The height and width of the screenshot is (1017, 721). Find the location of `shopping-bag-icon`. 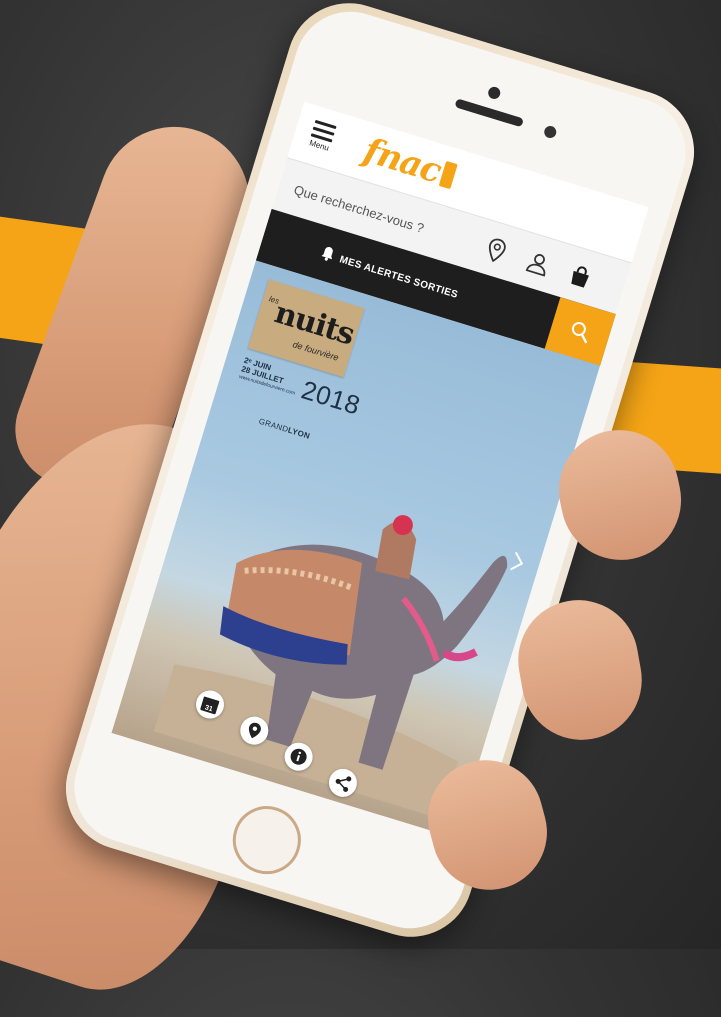

shopping-bag-icon is located at coordinates (580, 276).